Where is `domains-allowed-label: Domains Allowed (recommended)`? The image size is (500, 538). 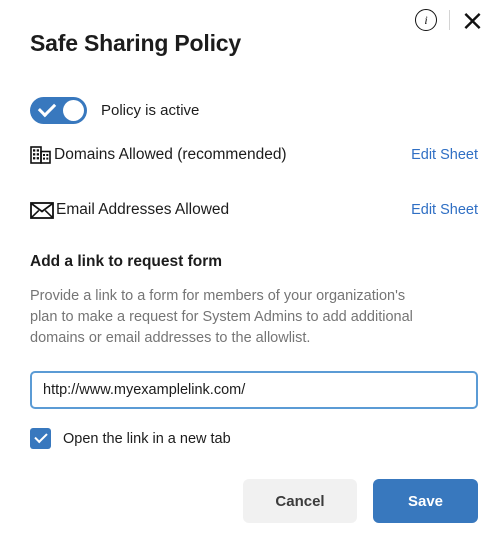
domains-allowed-label: Domains Allowed (recommended) is located at coordinates (170, 154).